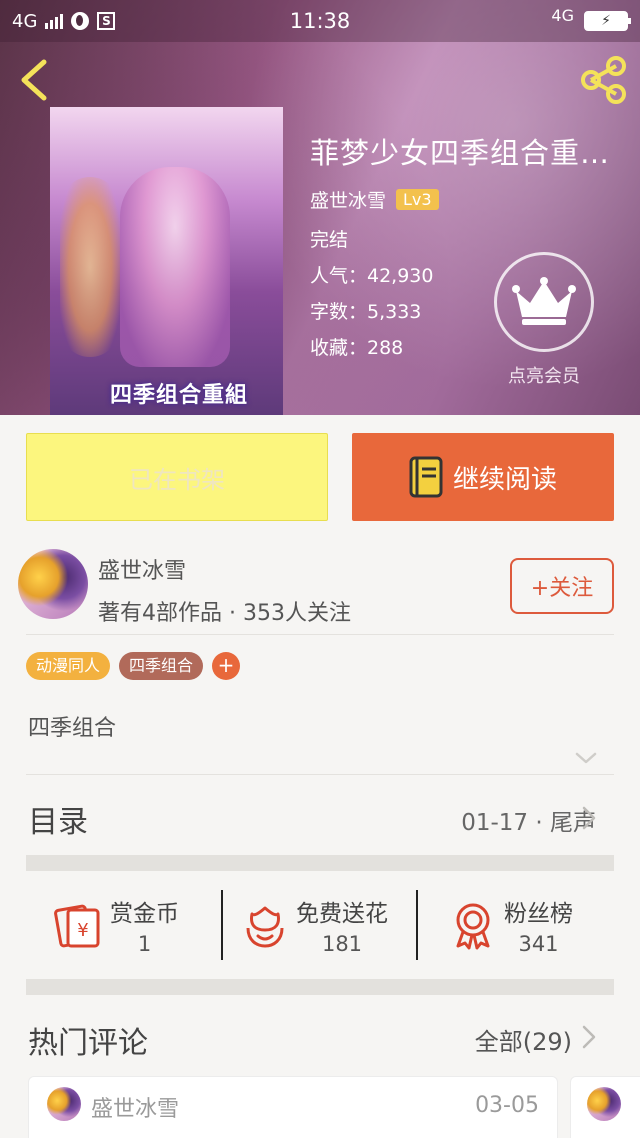  What do you see at coordinates (562, 586) in the screenshot?
I see `follow-button: +关注` at bounding box center [562, 586].